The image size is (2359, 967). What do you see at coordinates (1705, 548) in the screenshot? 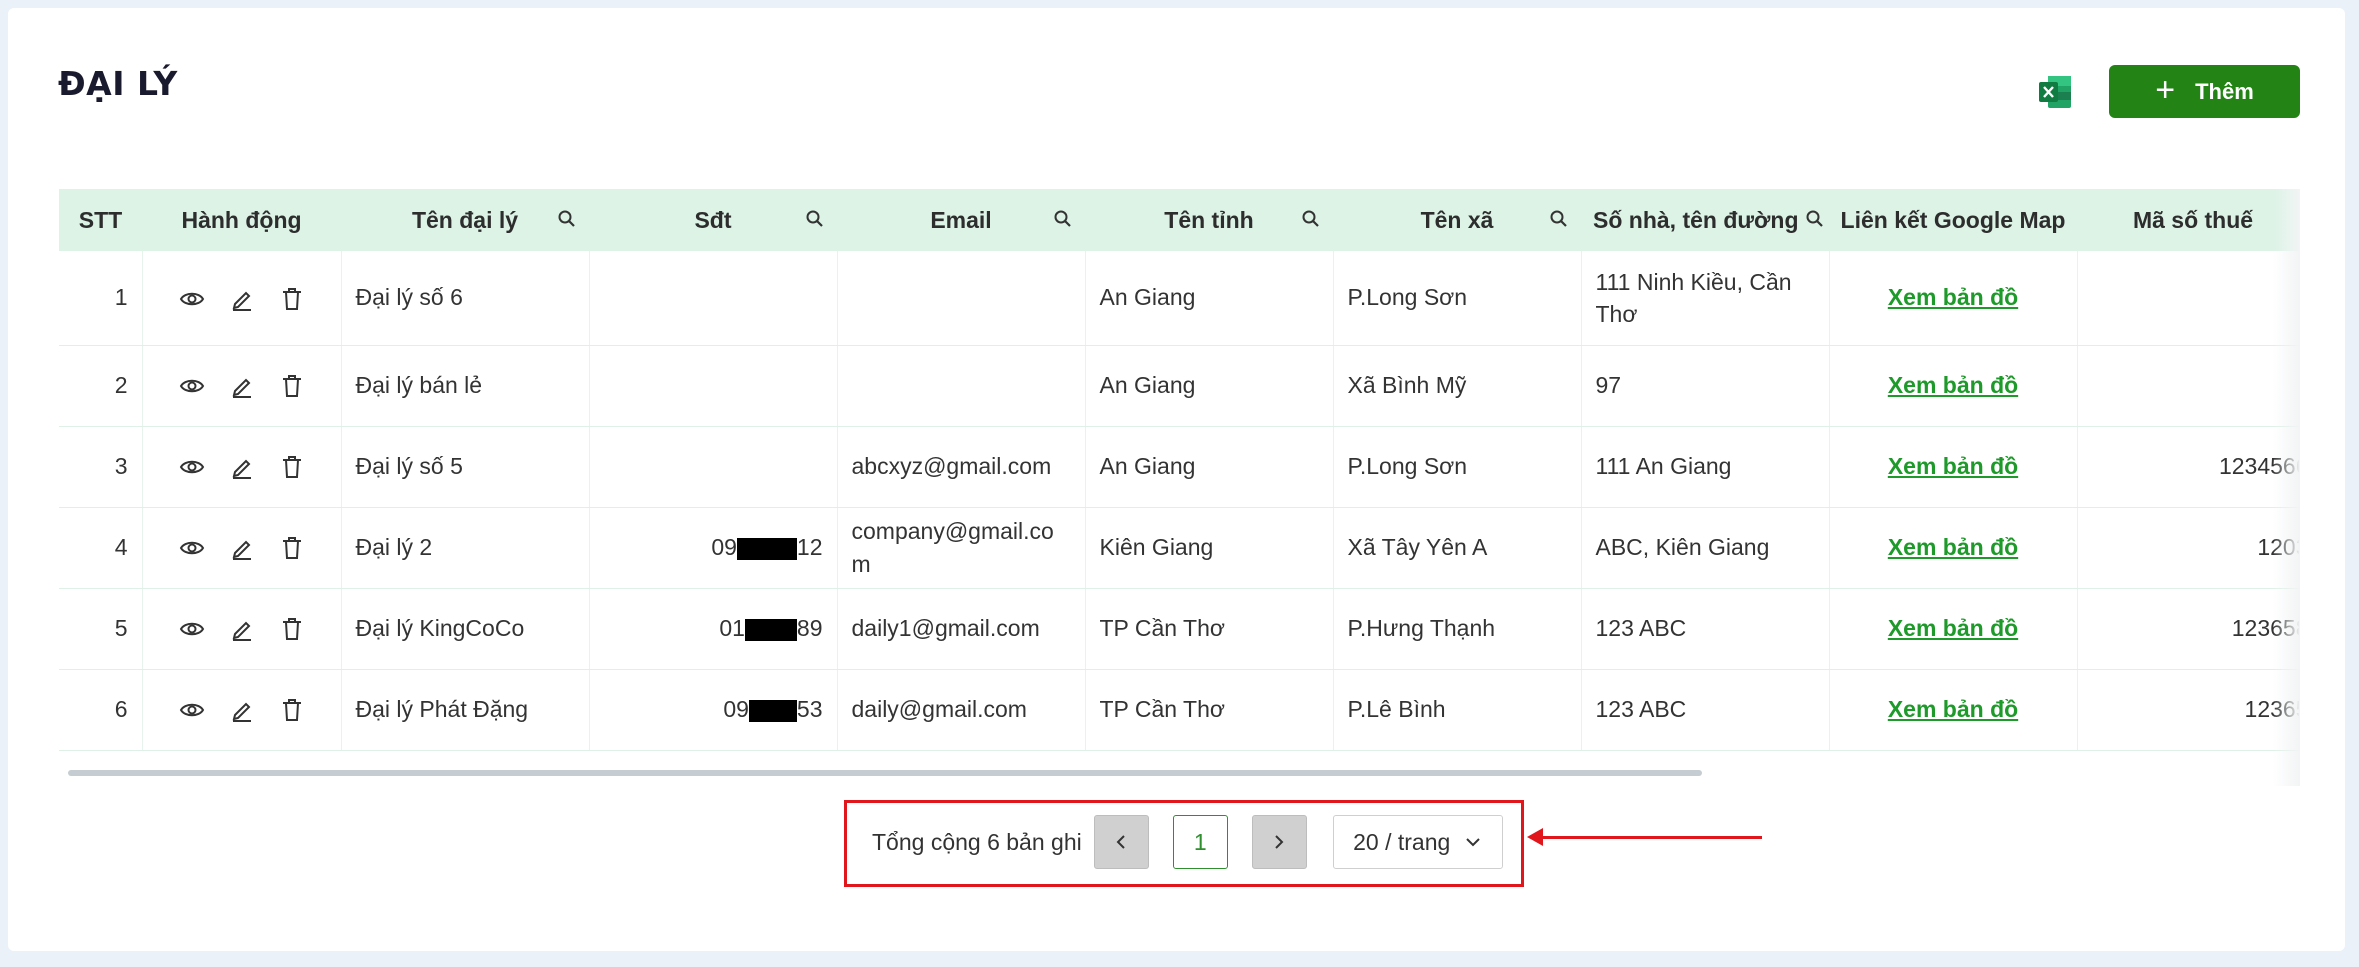
I see `cell-street: ABC, Kiên Giang` at bounding box center [1705, 548].